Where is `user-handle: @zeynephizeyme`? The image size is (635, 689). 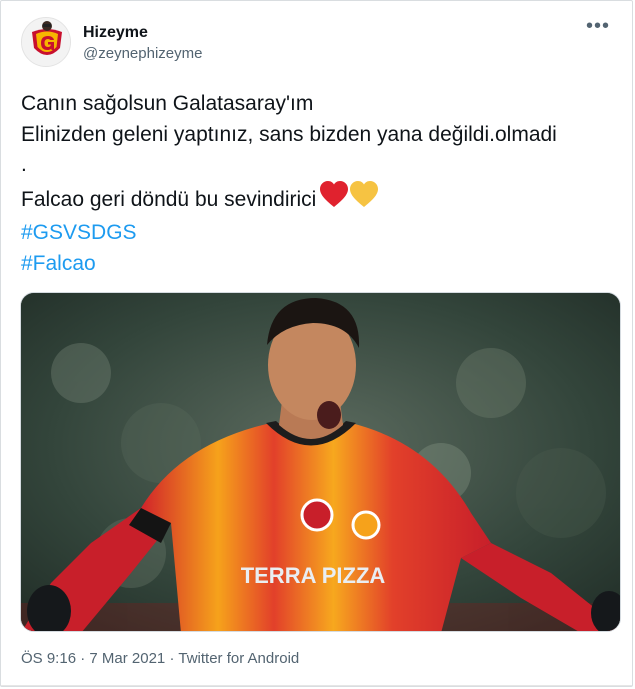 user-handle: @zeynephizeyme is located at coordinates (142, 54).